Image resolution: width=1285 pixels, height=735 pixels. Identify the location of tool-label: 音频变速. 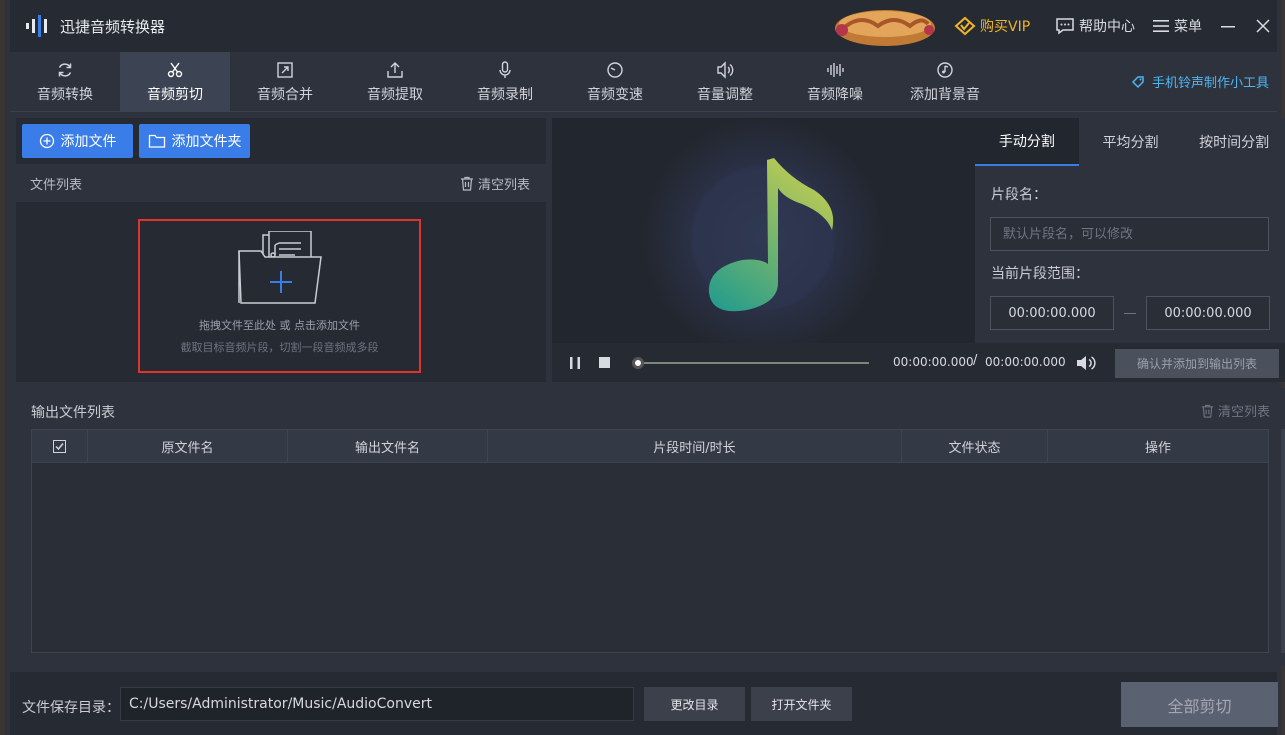
(615, 94).